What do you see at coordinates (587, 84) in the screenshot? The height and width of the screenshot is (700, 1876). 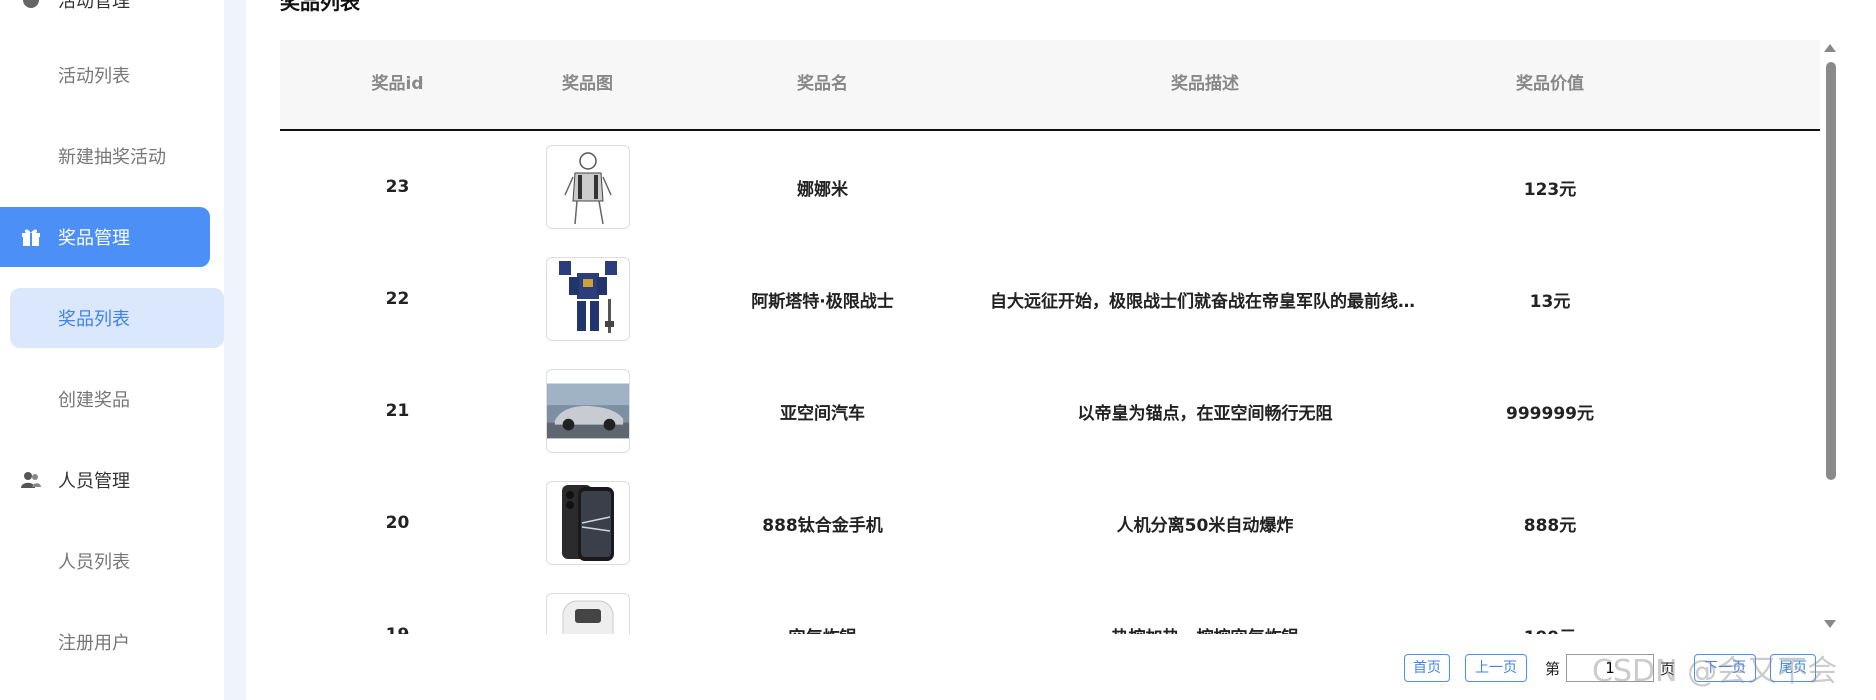 I see `column-header-image: 奖品图` at bounding box center [587, 84].